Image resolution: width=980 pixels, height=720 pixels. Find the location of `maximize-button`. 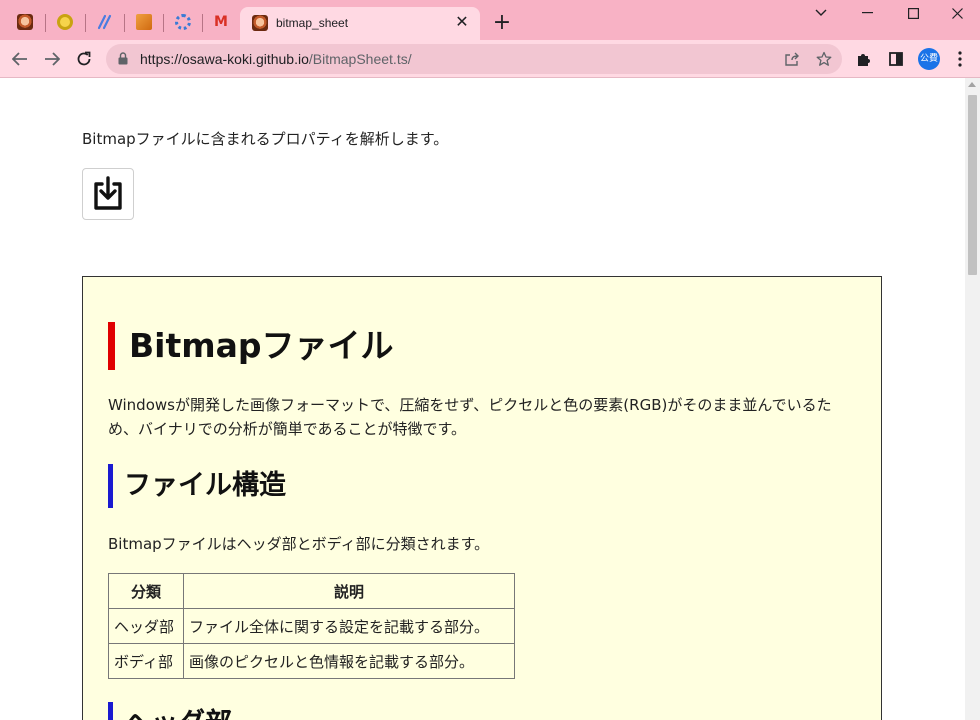

maximize-button is located at coordinates (913, 13).